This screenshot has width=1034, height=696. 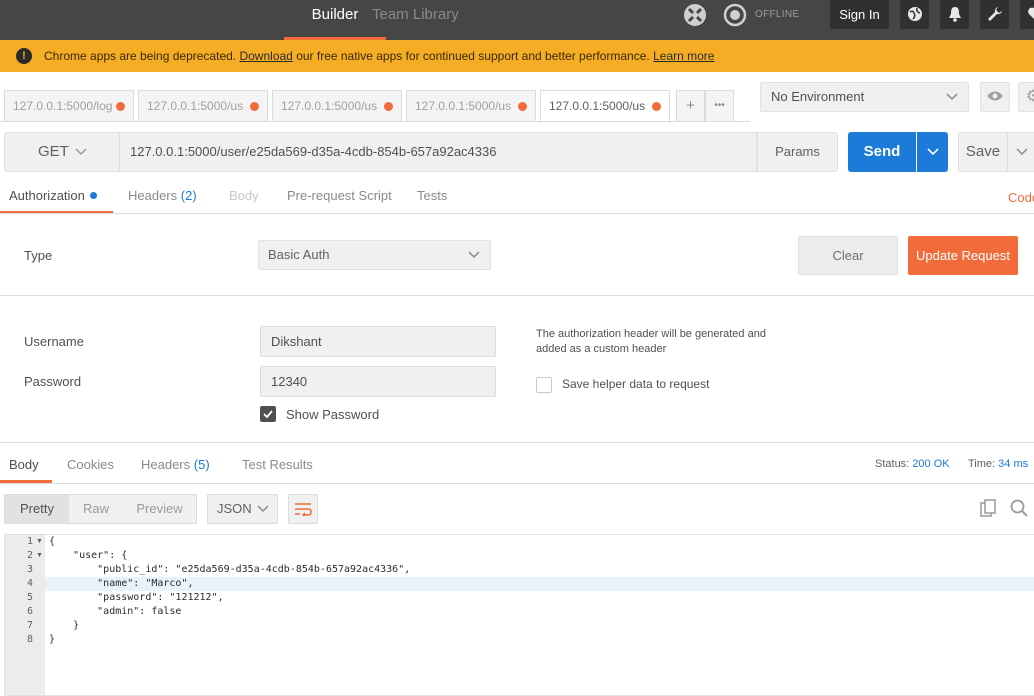 What do you see at coordinates (159, 509) in the screenshot?
I see `preview-view-button: Preview` at bounding box center [159, 509].